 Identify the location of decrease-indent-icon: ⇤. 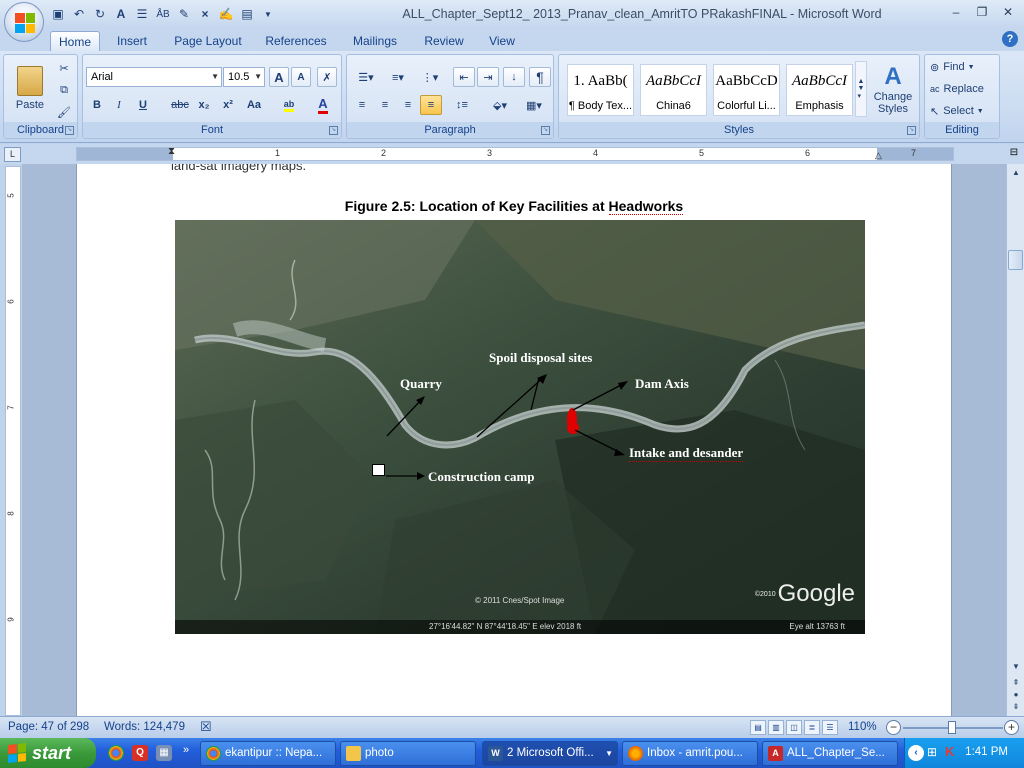
(464, 77).